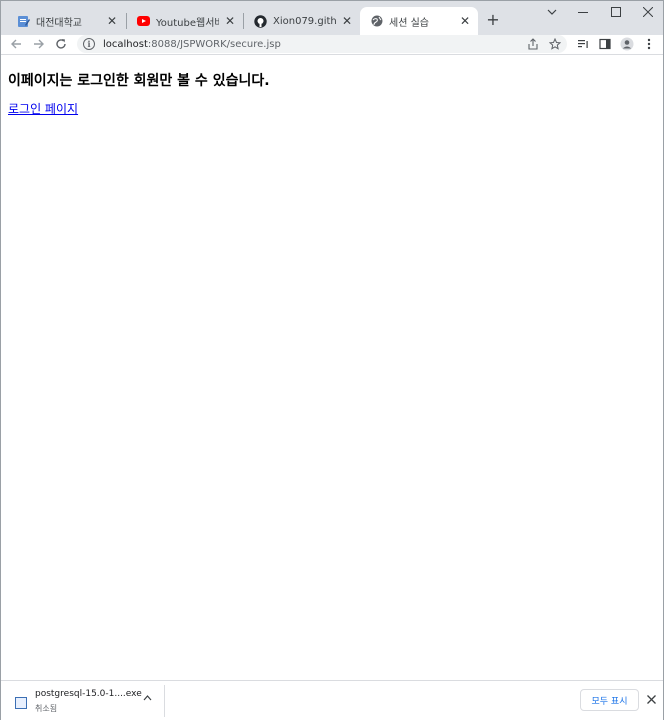  Describe the element at coordinates (143, 21) in the screenshot. I see `youtube-icon` at that location.